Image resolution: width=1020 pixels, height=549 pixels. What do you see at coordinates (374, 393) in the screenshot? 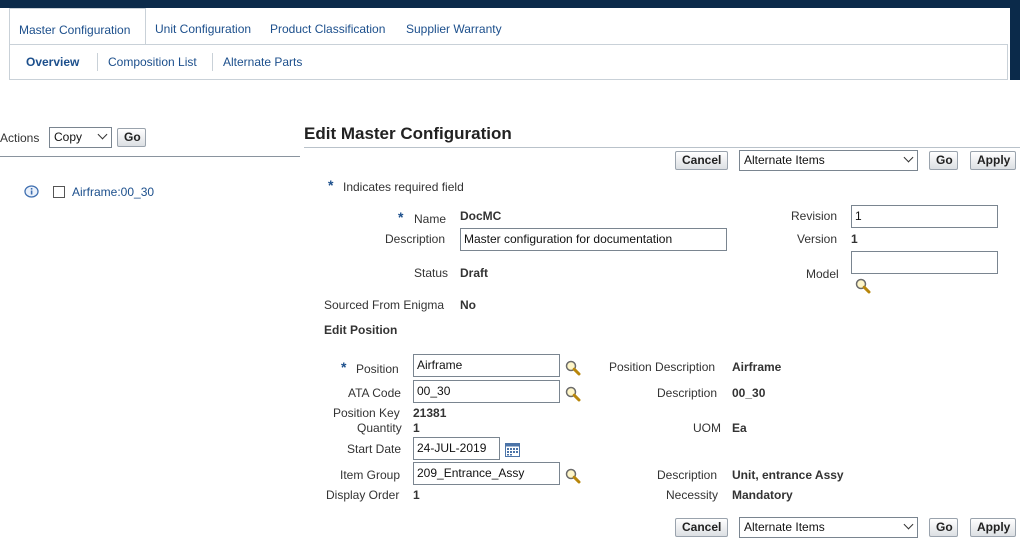
I see `ata-code-label: ATA Code` at bounding box center [374, 393].